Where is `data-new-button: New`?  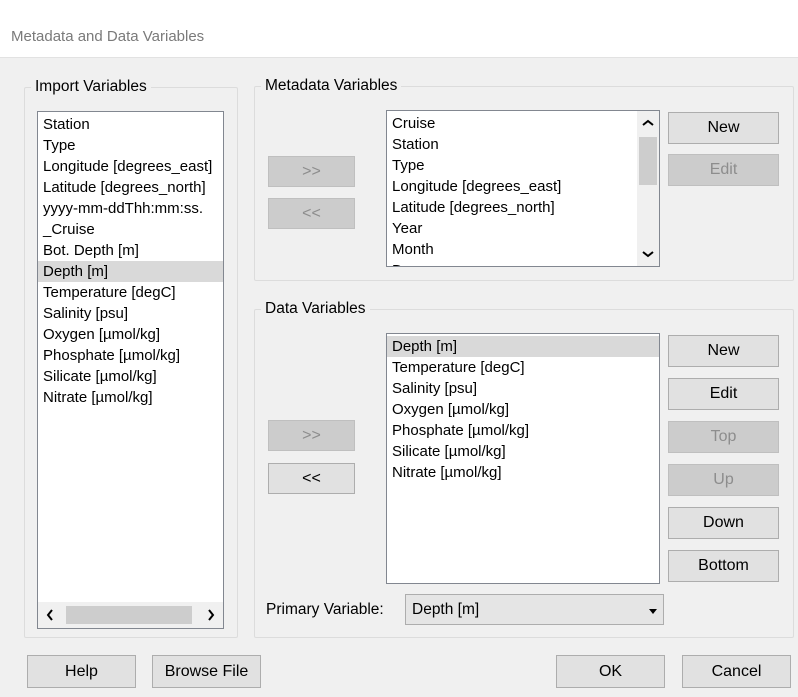
data-new-button: New is located at coordinates (723, 351).